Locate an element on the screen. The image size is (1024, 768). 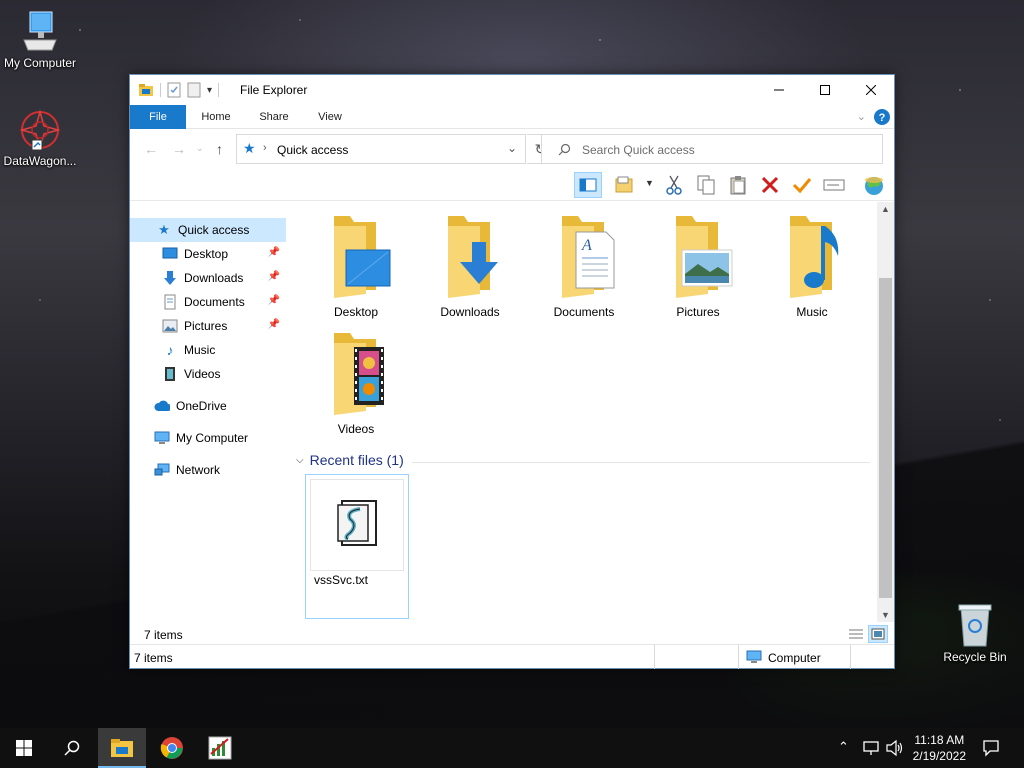
folder-label: Documents is located at coordinates (584, 312).